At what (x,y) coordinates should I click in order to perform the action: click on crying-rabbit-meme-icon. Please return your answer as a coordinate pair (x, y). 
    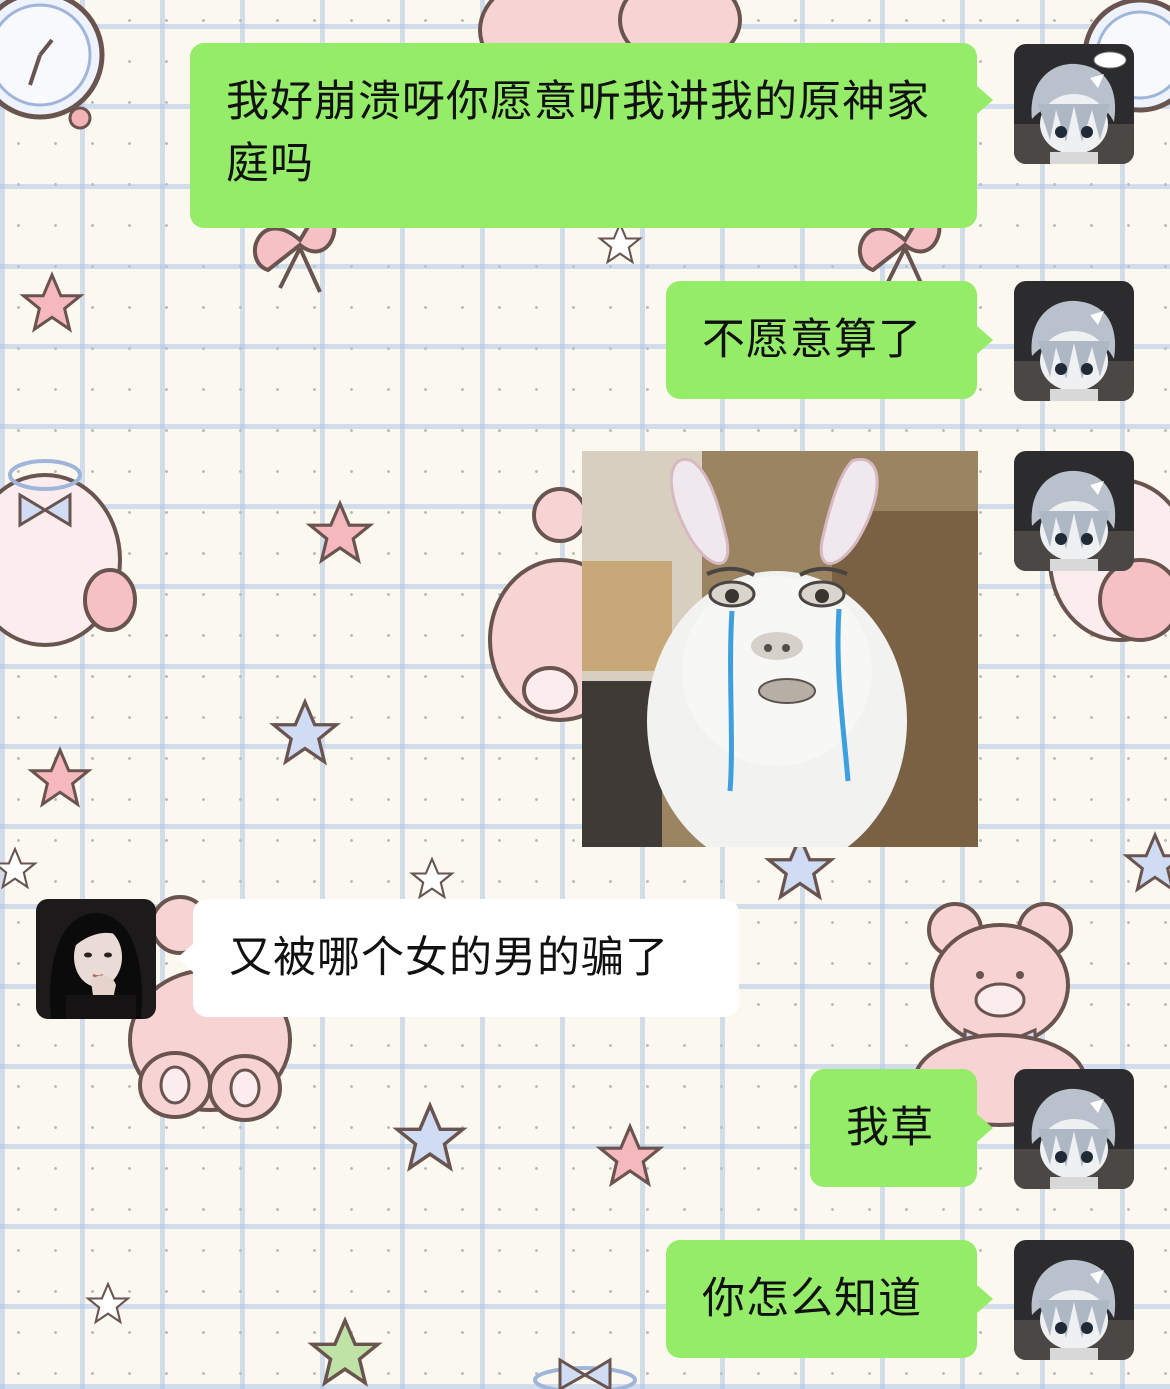
    Looking at the image, I should click on (780, 649).